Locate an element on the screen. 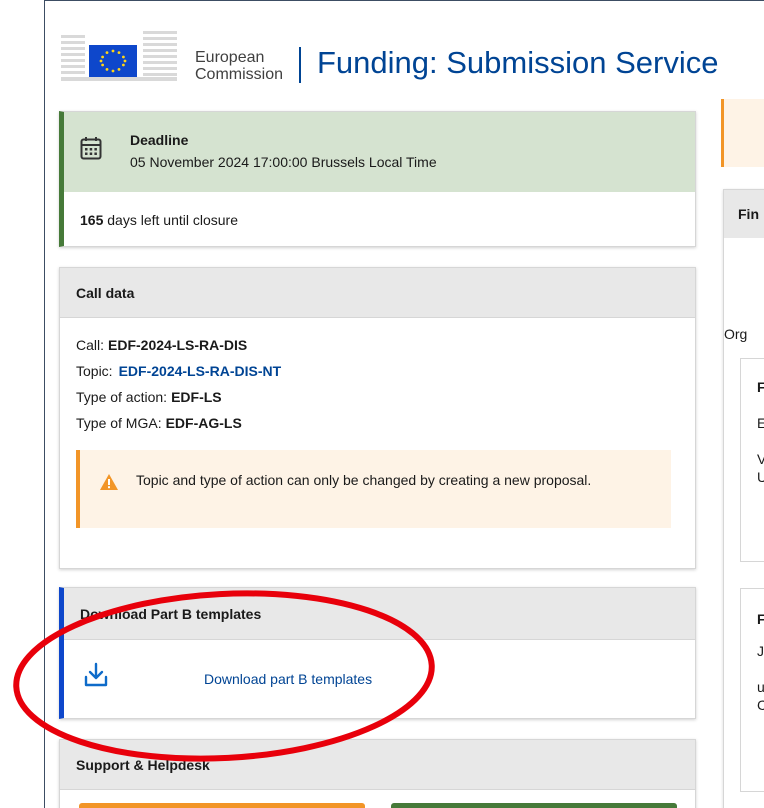 This screenshot has height=808, width=764. organisation-name: European Commission is located at coordinates (239, 66).